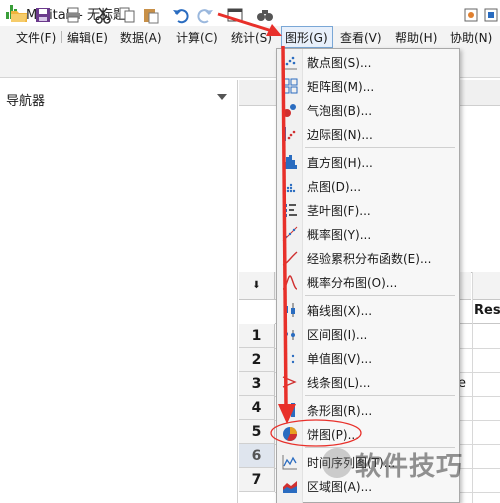 This screenshot has width=500, height=503. Describe the element at coordinates (290, 258) in the screenshot. I see `ecdf-icon` at that location.